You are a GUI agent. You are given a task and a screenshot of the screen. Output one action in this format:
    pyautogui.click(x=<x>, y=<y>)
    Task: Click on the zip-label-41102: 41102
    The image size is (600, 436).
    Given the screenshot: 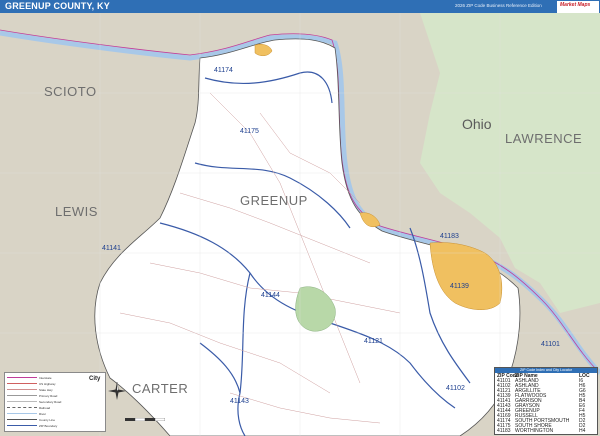 What is the action you would take?
    pyautogui.click(x=455, y=388)
    